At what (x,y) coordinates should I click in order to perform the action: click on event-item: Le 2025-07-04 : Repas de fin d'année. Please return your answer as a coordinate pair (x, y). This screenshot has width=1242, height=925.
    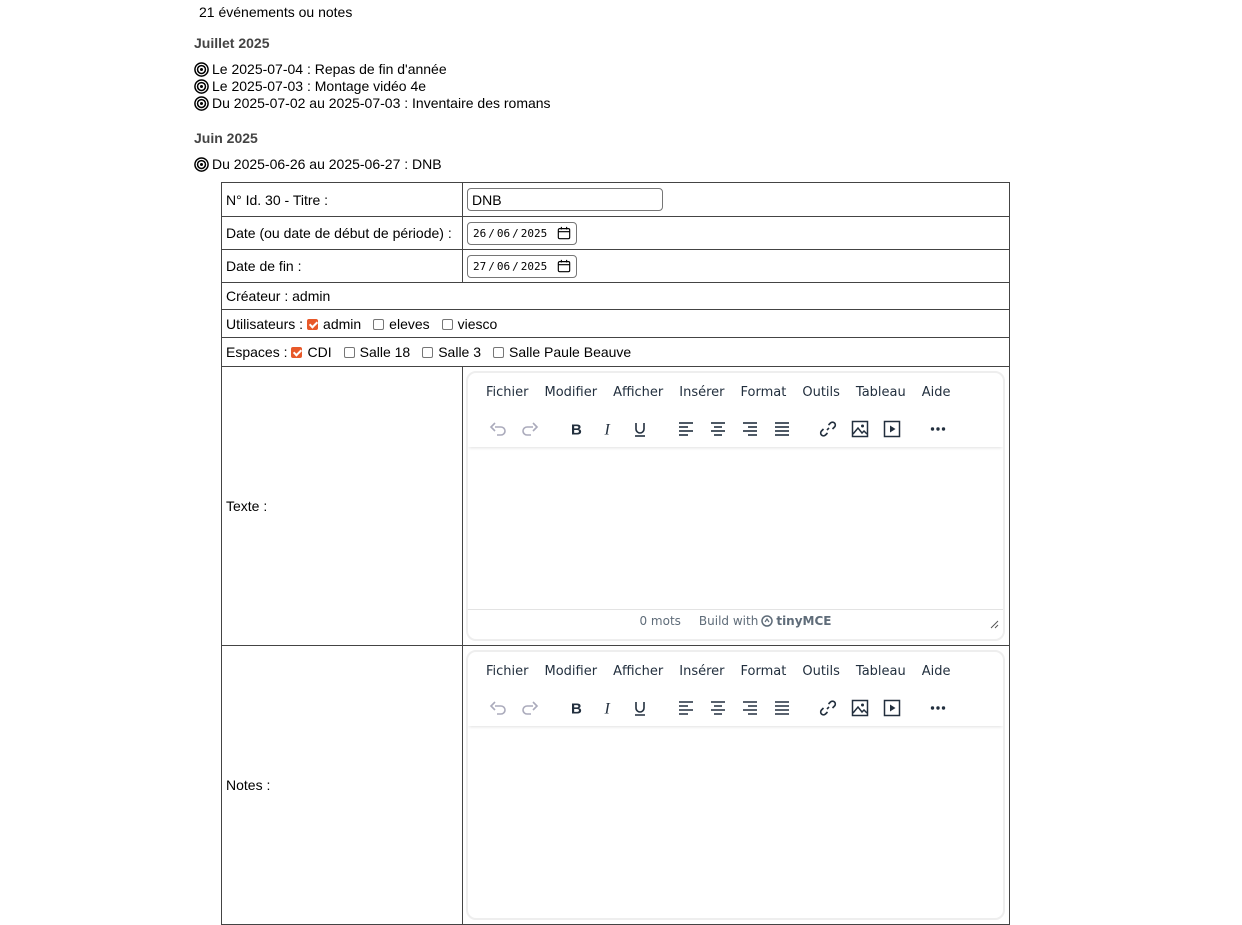
    Looking at the image, I should click on (320, 69).